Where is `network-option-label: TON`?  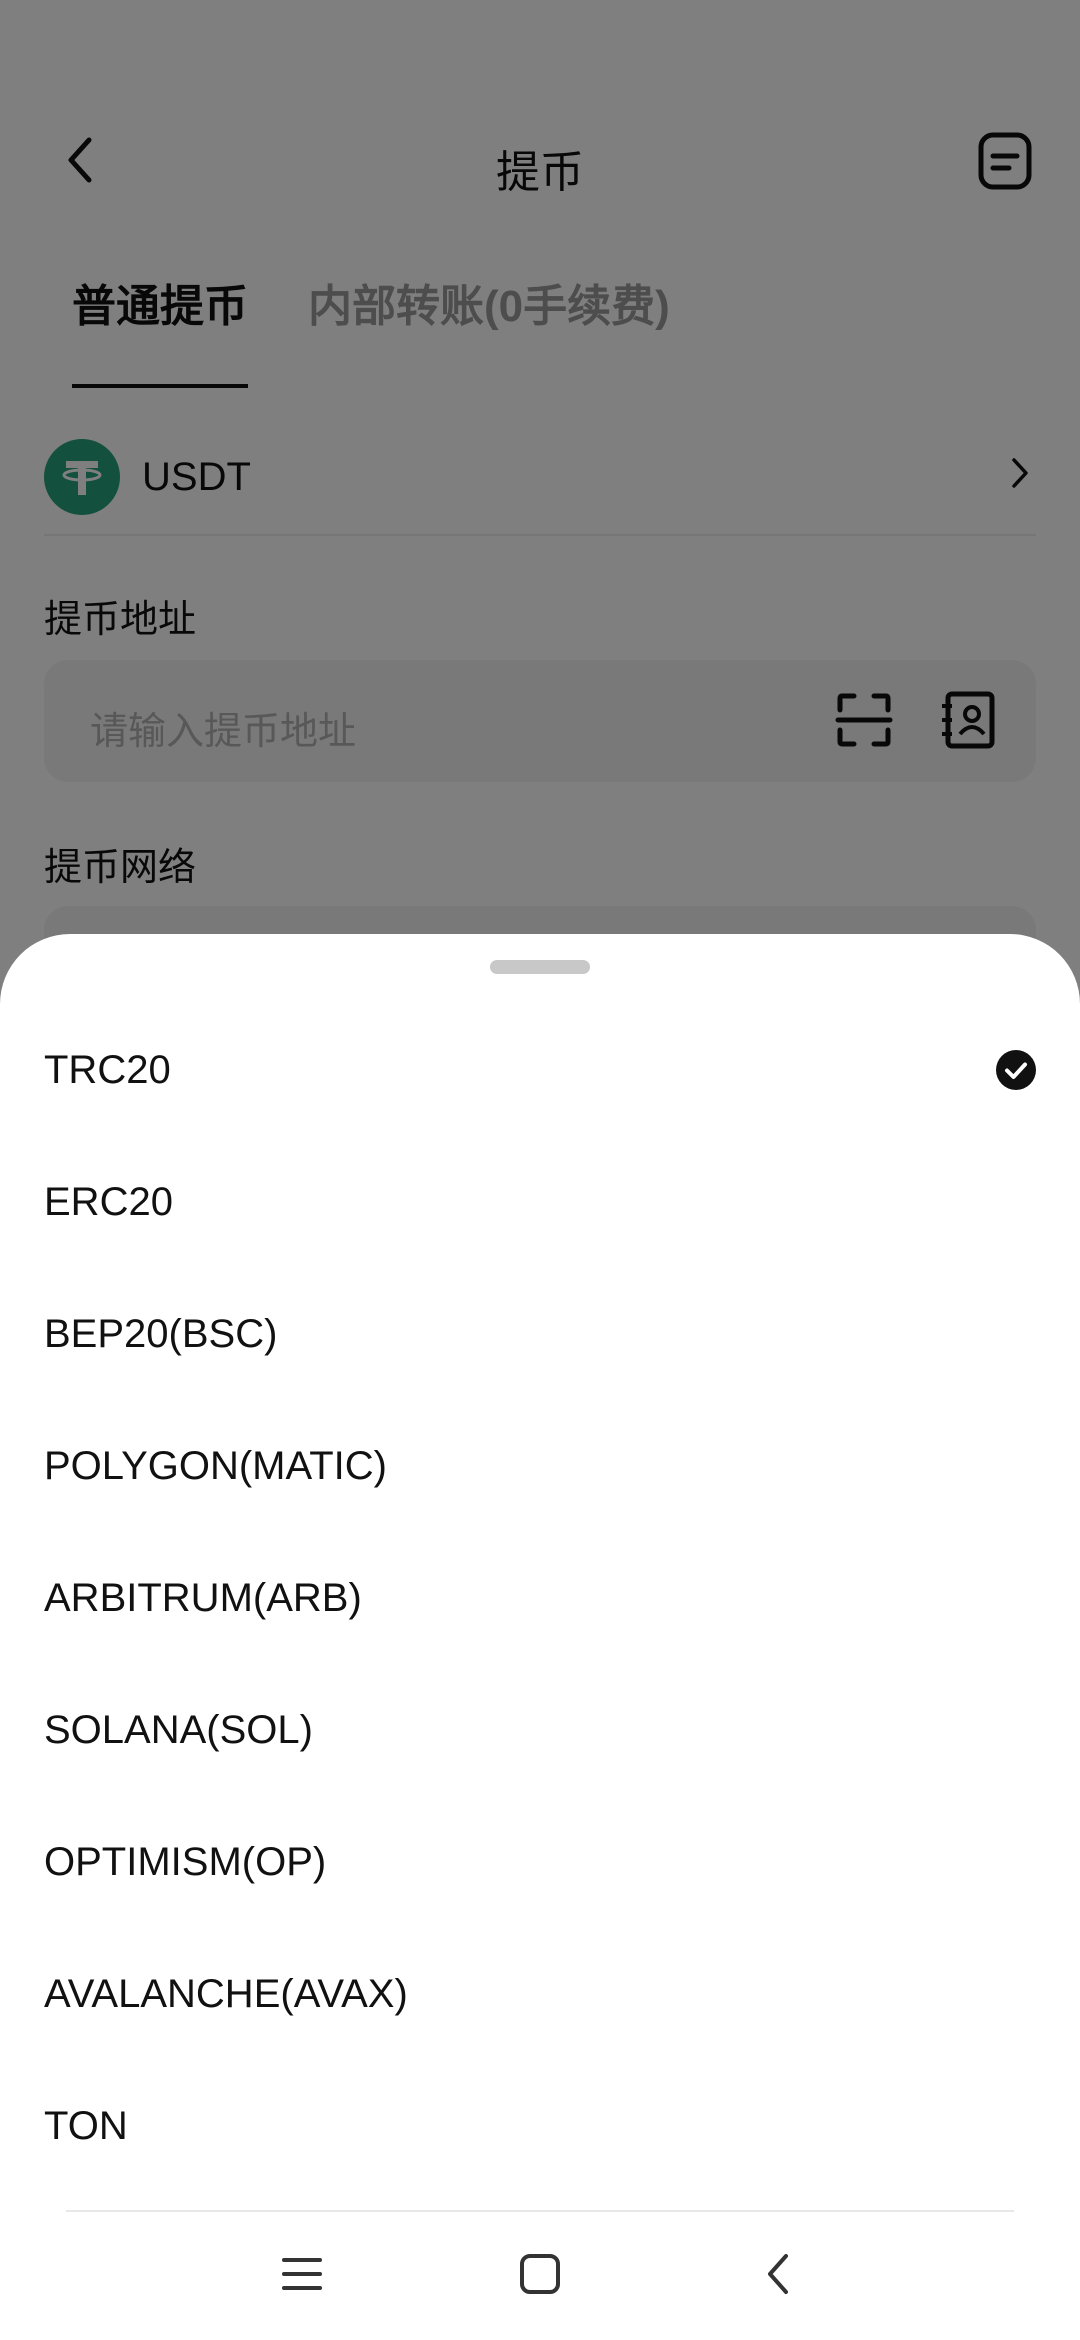 network-option-label: TON is located at coordinates (86, 2125).